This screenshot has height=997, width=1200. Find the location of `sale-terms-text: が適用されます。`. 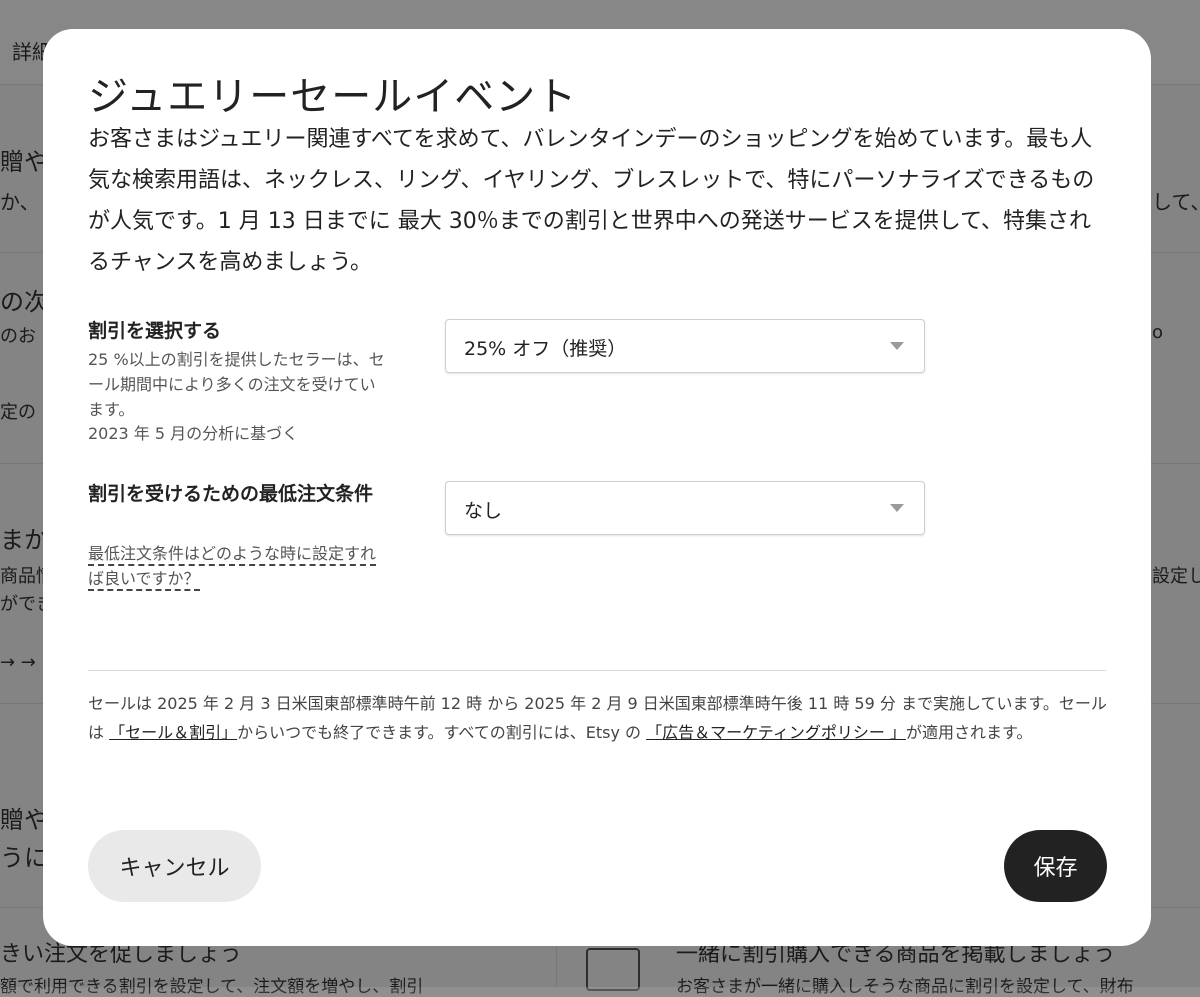

sale-terms-text: が適用されます。 is located at coordinates (969, 732).